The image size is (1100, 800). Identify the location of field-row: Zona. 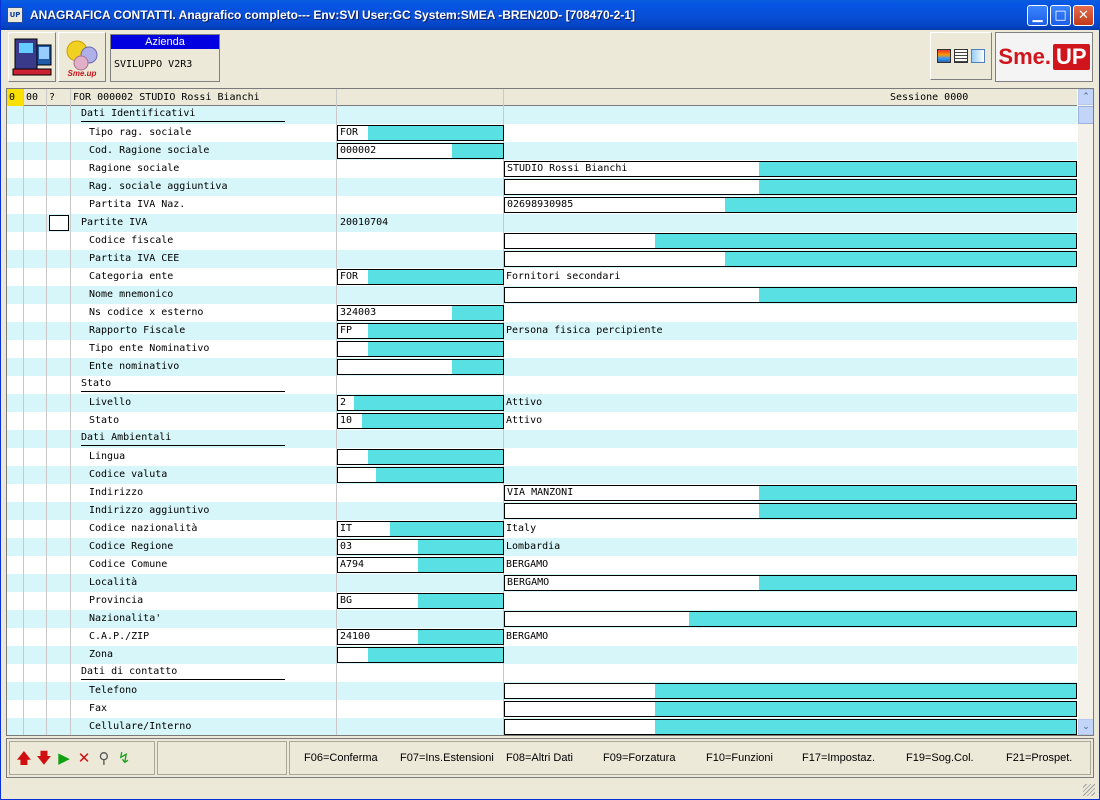
(542, 655).